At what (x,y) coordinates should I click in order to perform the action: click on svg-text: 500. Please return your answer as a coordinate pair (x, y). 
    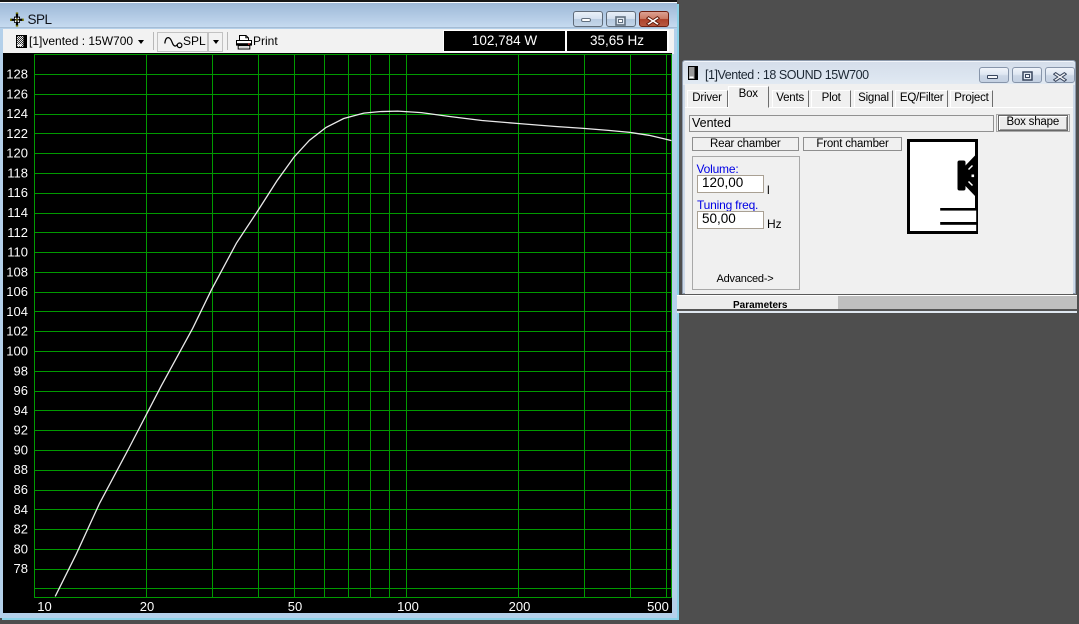
    Looking at the image, I should click on (658, 606).